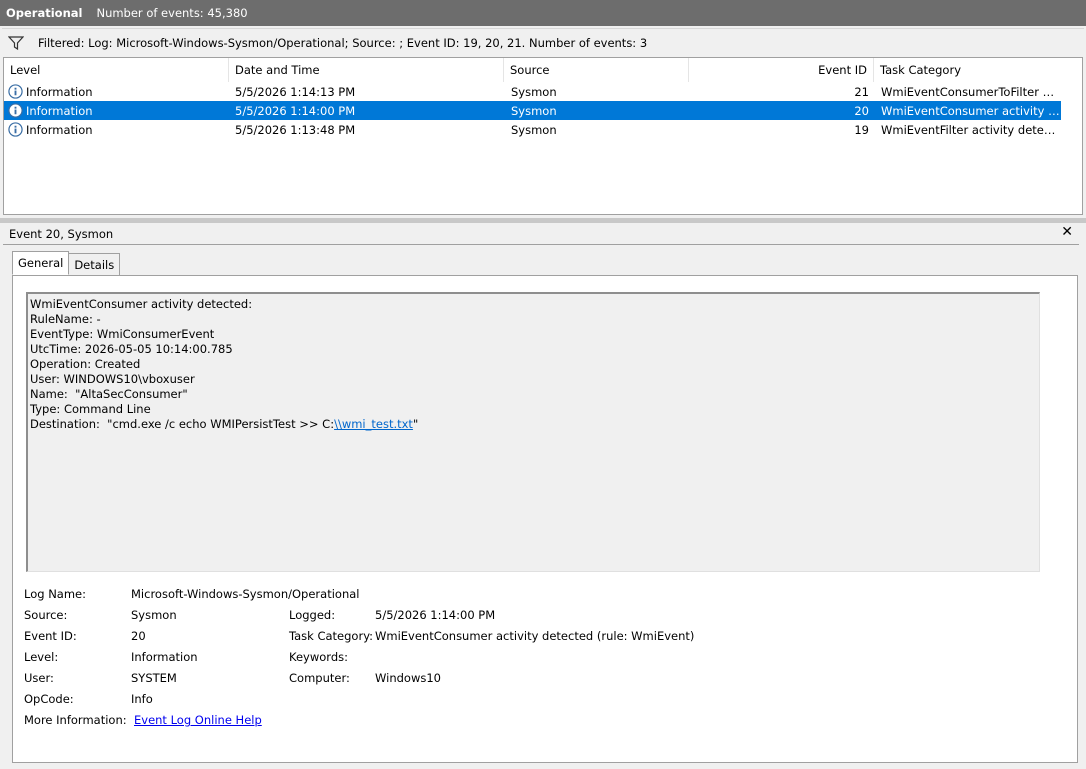 Image resolution: width=1086 pixels, height=769 pixels. What do you see at coordinates (55, 594) in the screenshot?
I see `prop-label-log-name: Log Name:` at bounding box center [55, 594].